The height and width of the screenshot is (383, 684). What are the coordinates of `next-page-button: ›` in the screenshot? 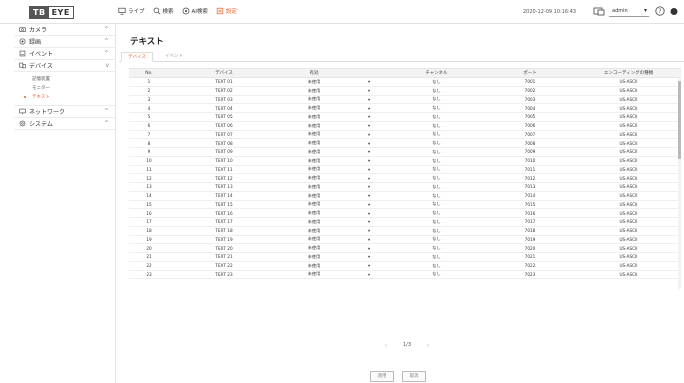 It's located at (428, 345).